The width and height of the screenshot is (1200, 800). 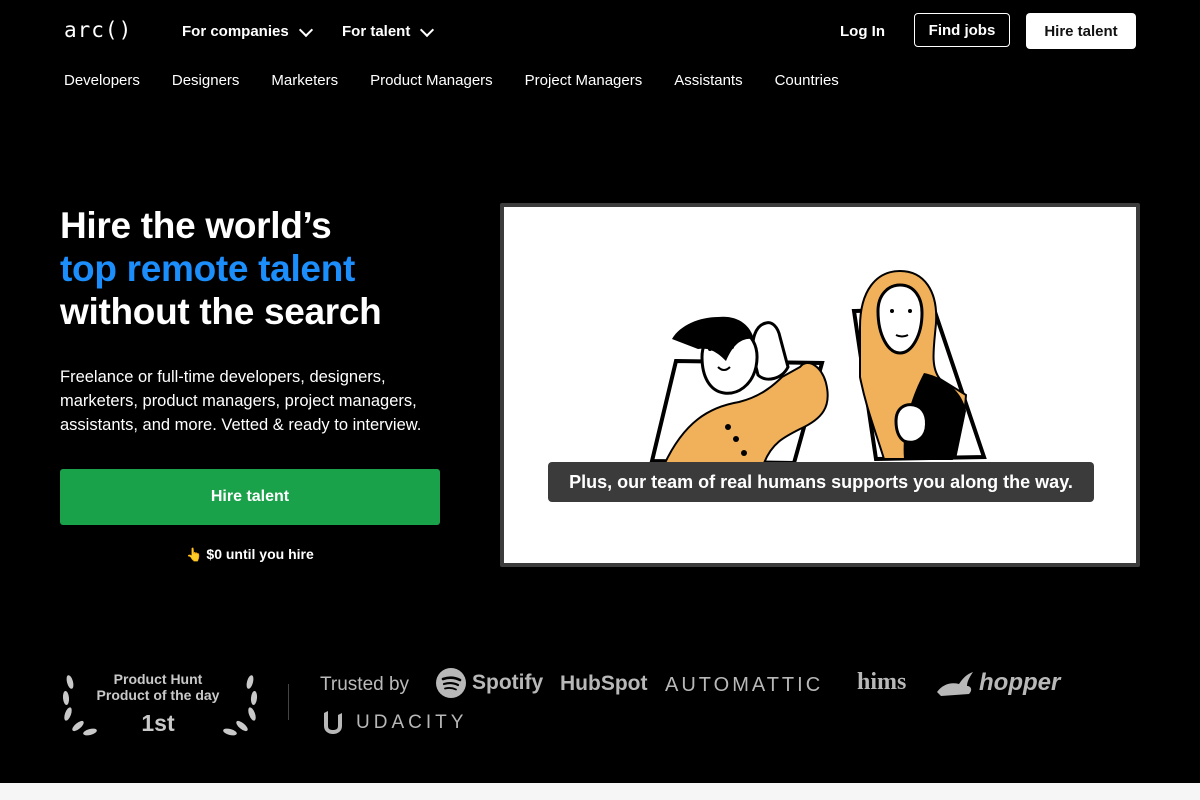 I want to click on pricing-note-text: $0 until you hire, so click(x=260, y=554).